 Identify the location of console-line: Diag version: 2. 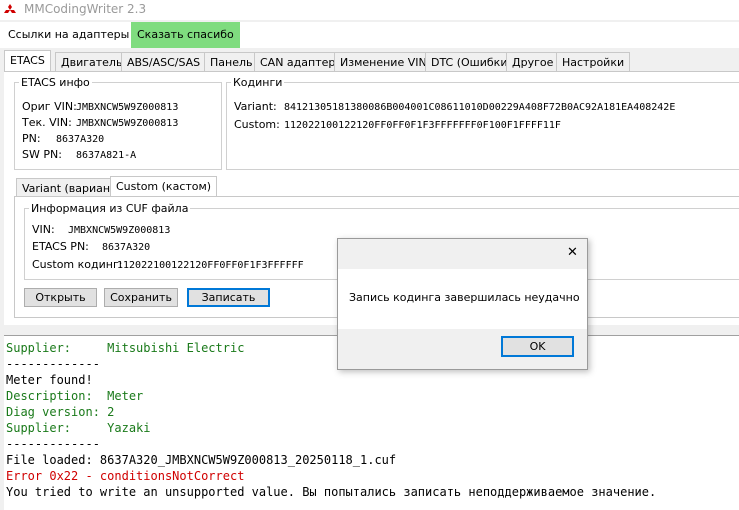
(60, 412).